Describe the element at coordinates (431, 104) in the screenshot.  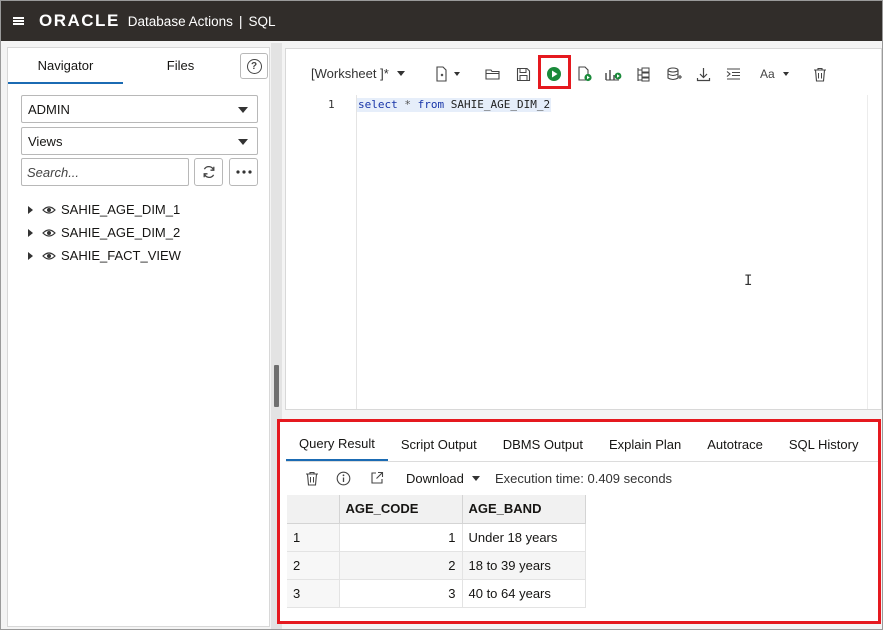
I see `code-keyword: from` at that location.